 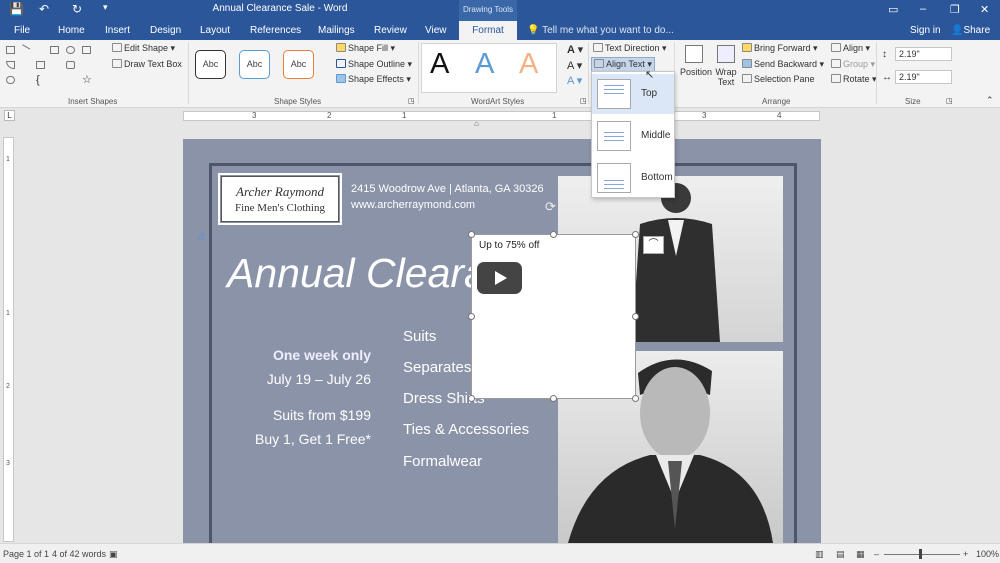 What do you see at coordinates (783, 64) in the screenshot?
I see `send-backward-button: Send Backward ▾` at bounding box center [783, 64].